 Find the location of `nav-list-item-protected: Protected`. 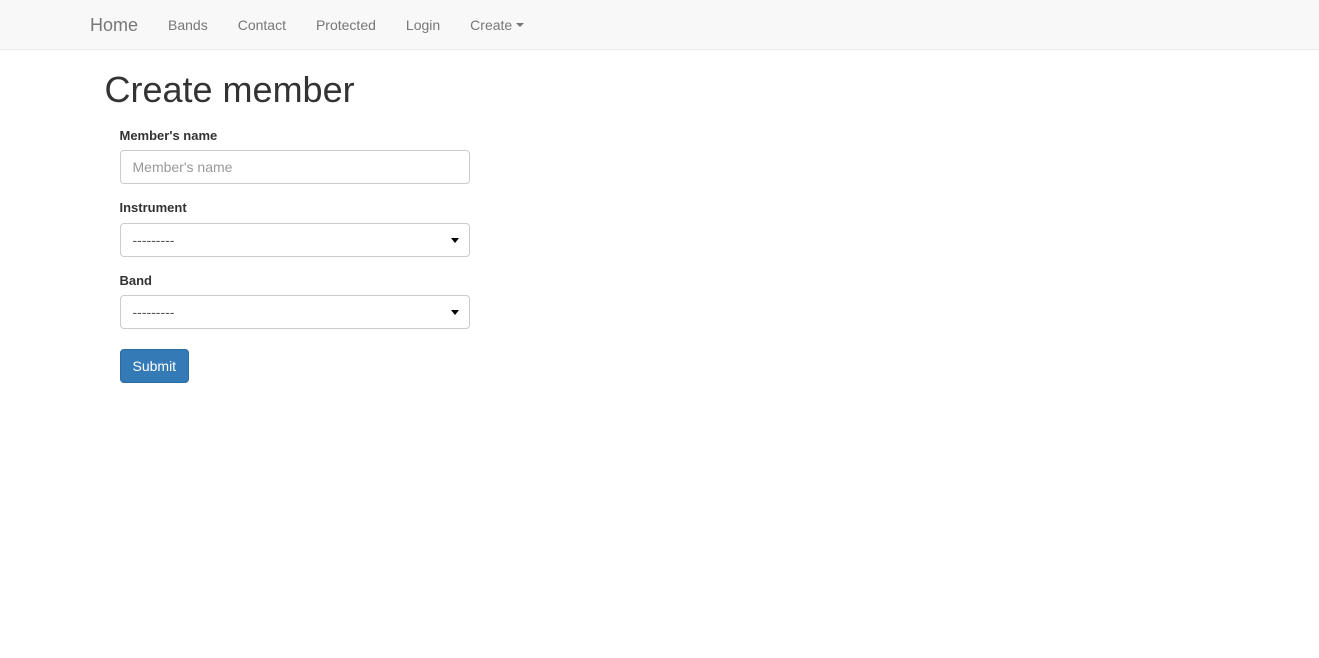

nav-list-item-protected: Protected is located at coordinates (346, 24).